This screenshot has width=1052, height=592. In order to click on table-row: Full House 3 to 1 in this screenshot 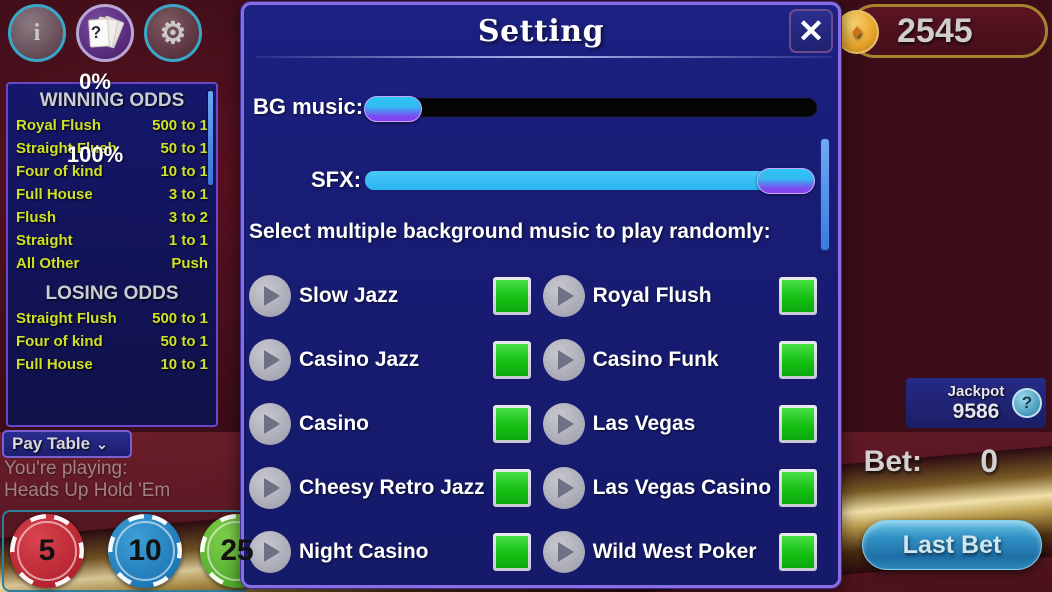, I will do `click(112, 194)`.